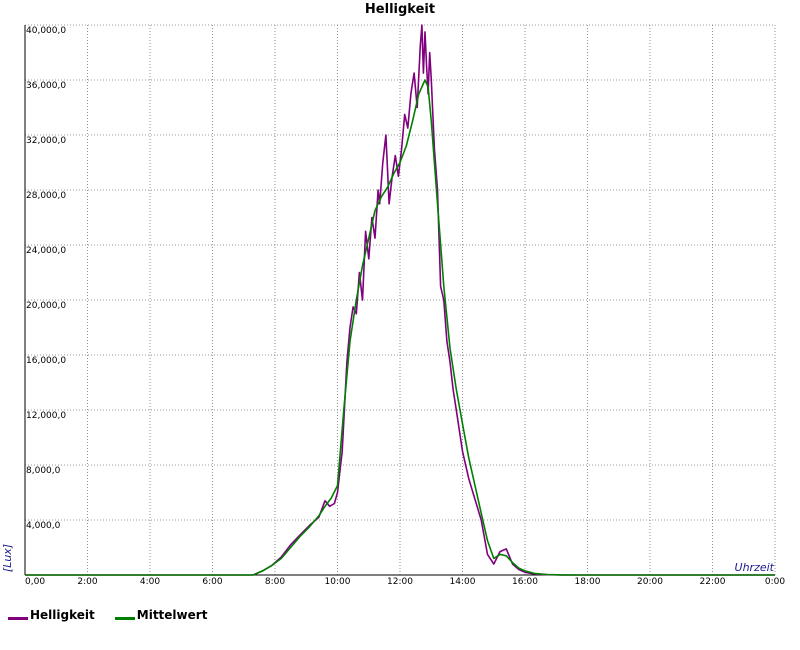  What do you see at coordinates (400, 582) in the screenshot?
I see `x-tick-label: 12:00` at bounding box center [400, 582].